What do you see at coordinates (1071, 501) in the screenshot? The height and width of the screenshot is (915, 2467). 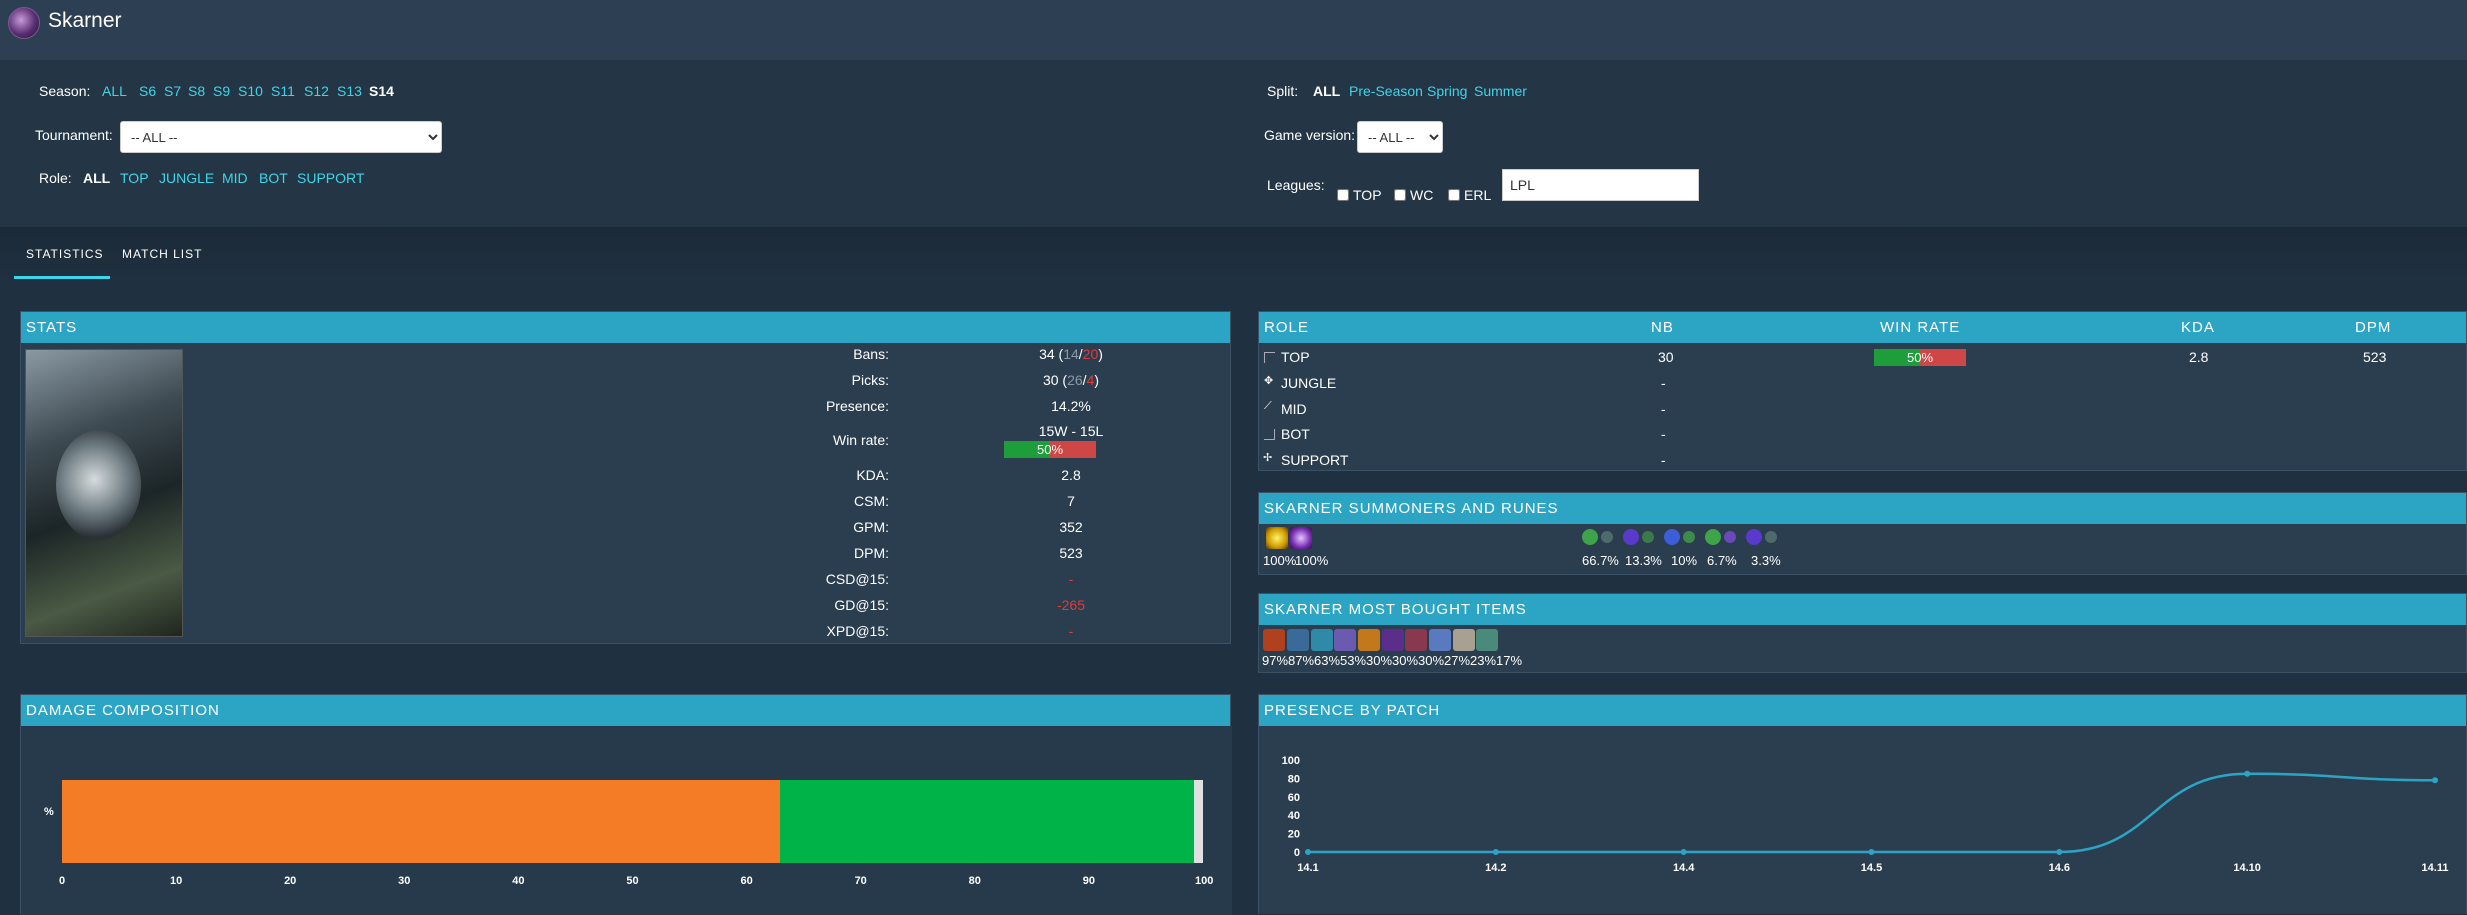 I see `stat-value-csm: 7` at bounding box center [1071, 501].